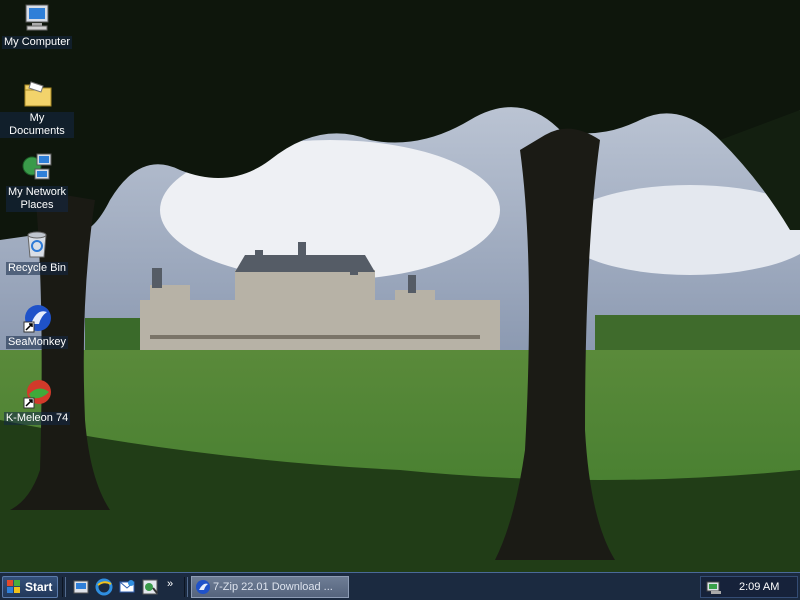 Image resolution: width=800 pixels, height=600 pixels. What do you see at coordinates (37, 125) in the screenshot?
I see `desktop-icon-label: My Documents` at bounding box center [37, 125].